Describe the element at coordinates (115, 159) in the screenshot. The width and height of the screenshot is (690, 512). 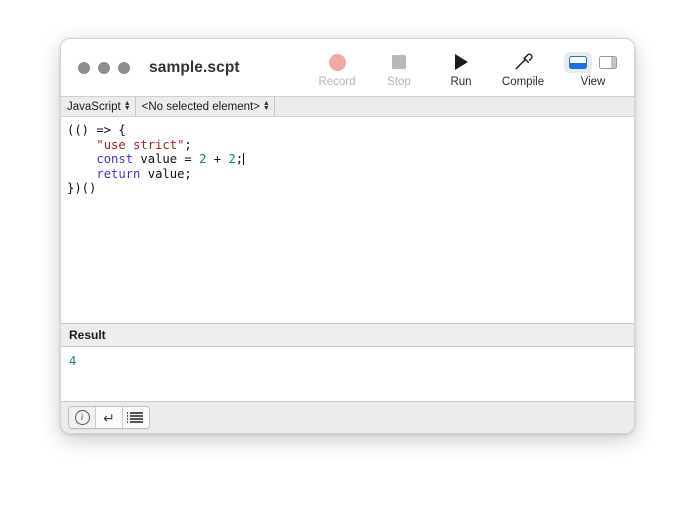
I see `code-token: const` at that location.